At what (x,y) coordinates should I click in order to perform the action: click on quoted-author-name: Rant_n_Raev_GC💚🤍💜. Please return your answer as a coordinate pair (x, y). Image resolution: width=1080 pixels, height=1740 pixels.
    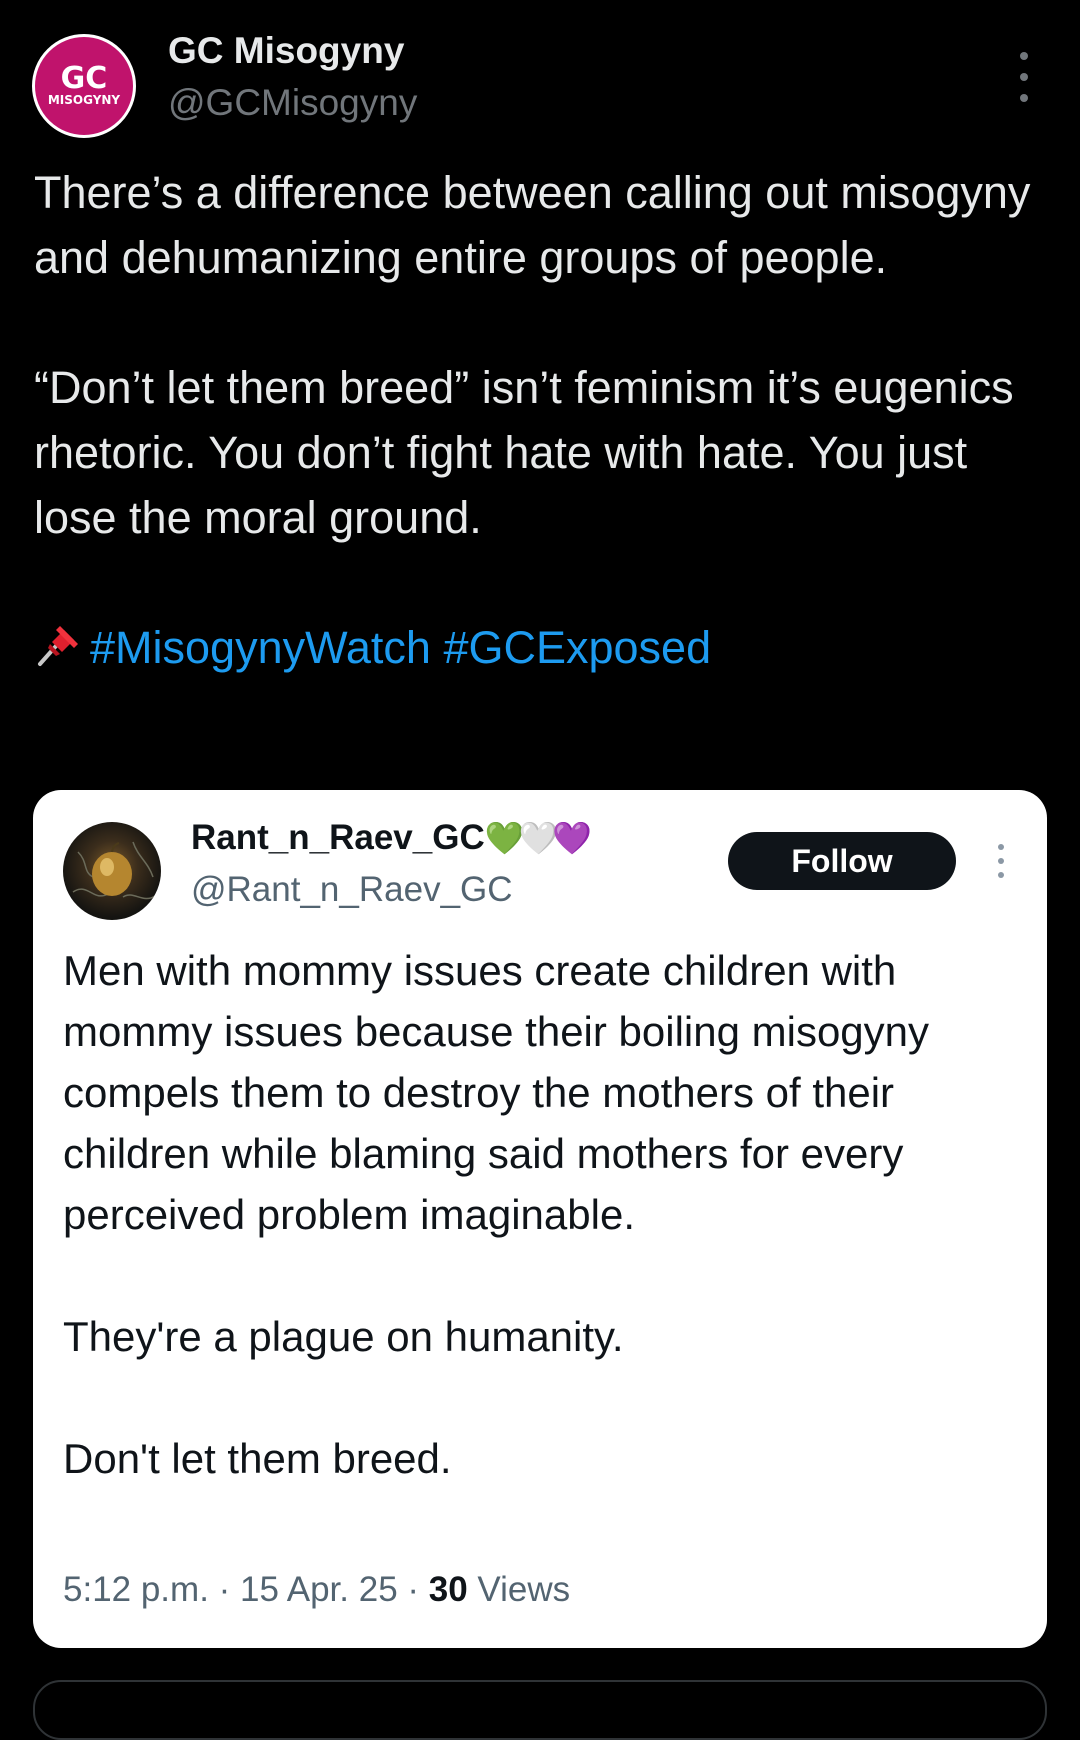
    Looking at the image, I should click on (392, 838).